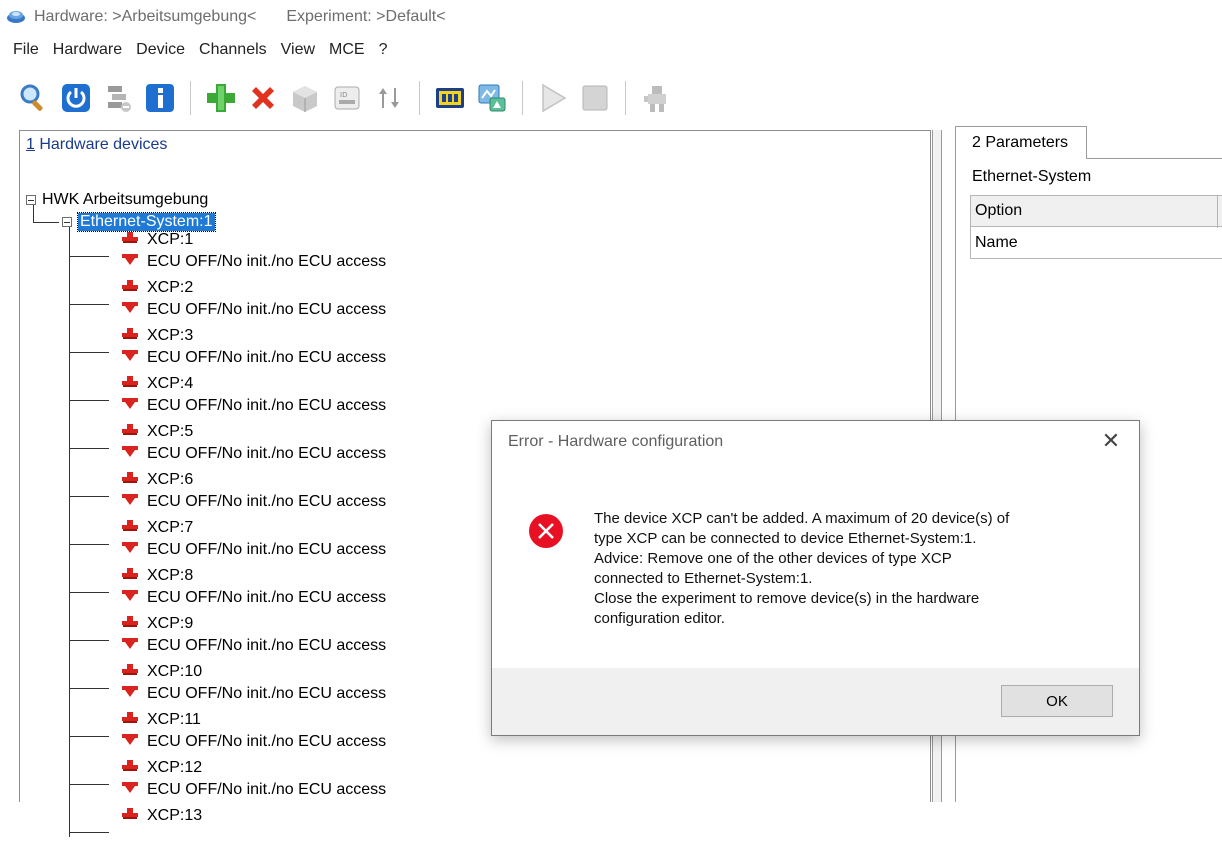  What do you see at coordinates (347, 50) in the screenshot?
I see `menu-mce: MCE` at bounding box center [347, 50].